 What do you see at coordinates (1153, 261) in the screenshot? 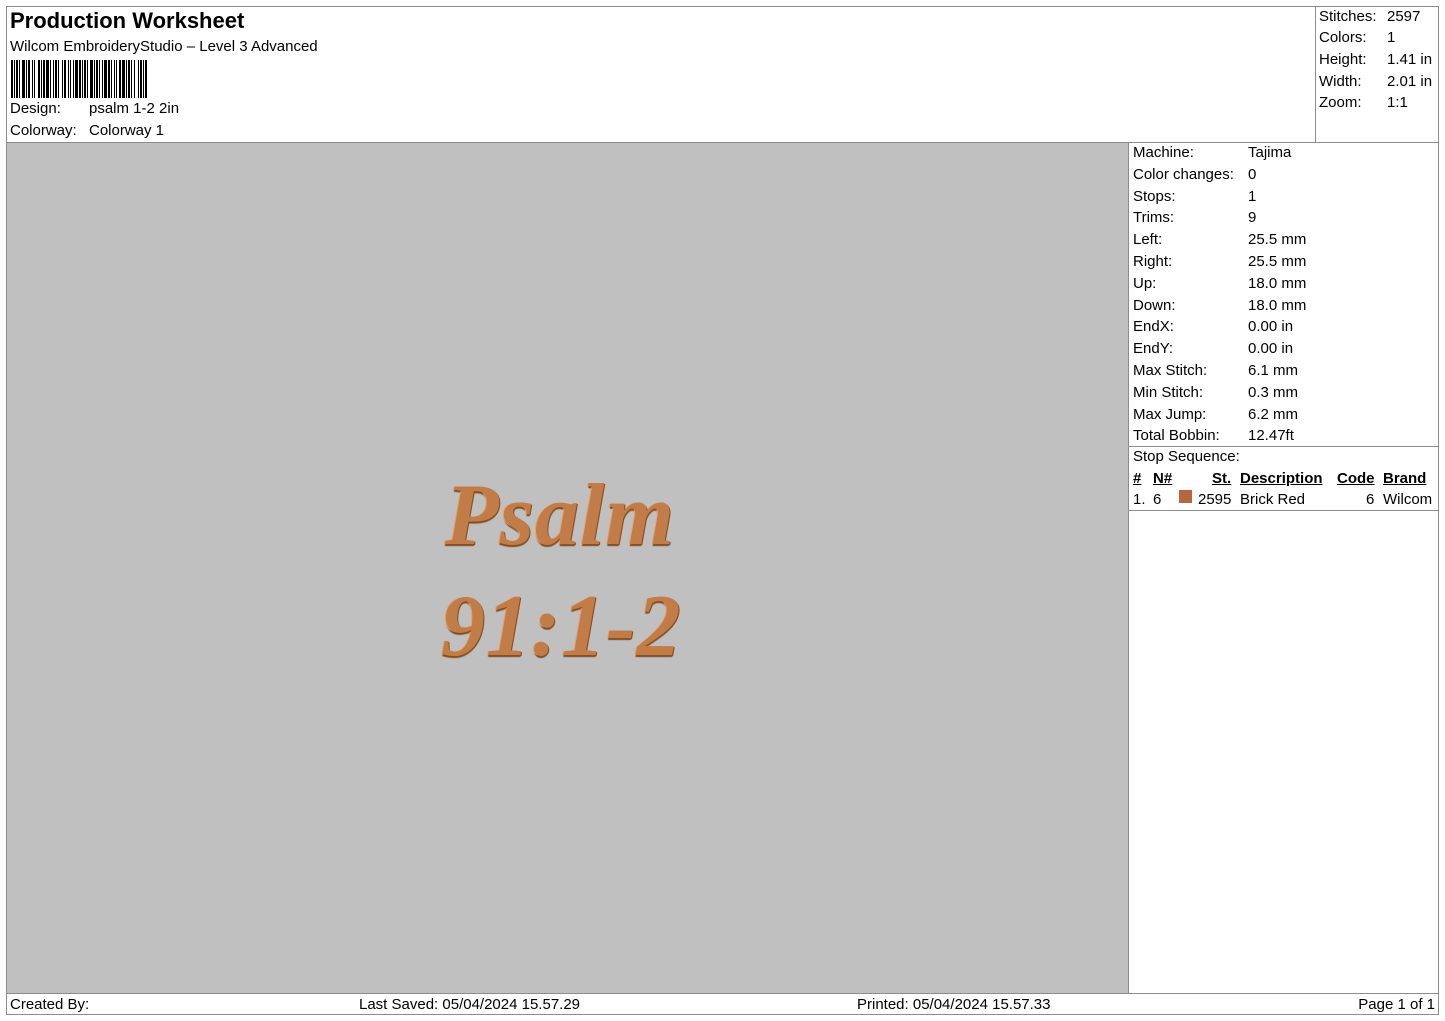
I see `machine-info-label: Right:` at bounding box center [1153, 261].